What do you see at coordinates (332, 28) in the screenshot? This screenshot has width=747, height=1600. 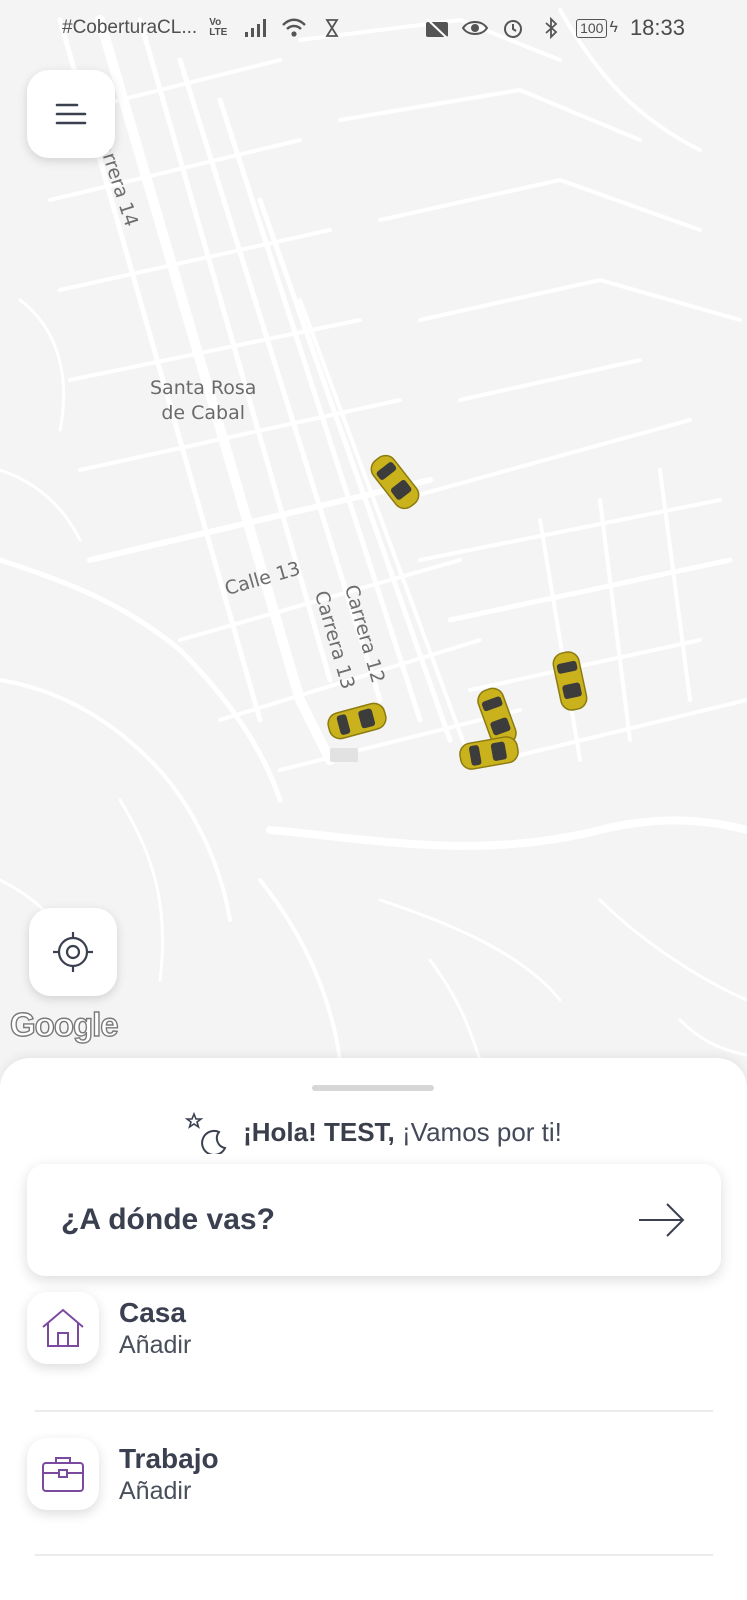 I see `hourglass-icon` at bounding box center [332, 28].